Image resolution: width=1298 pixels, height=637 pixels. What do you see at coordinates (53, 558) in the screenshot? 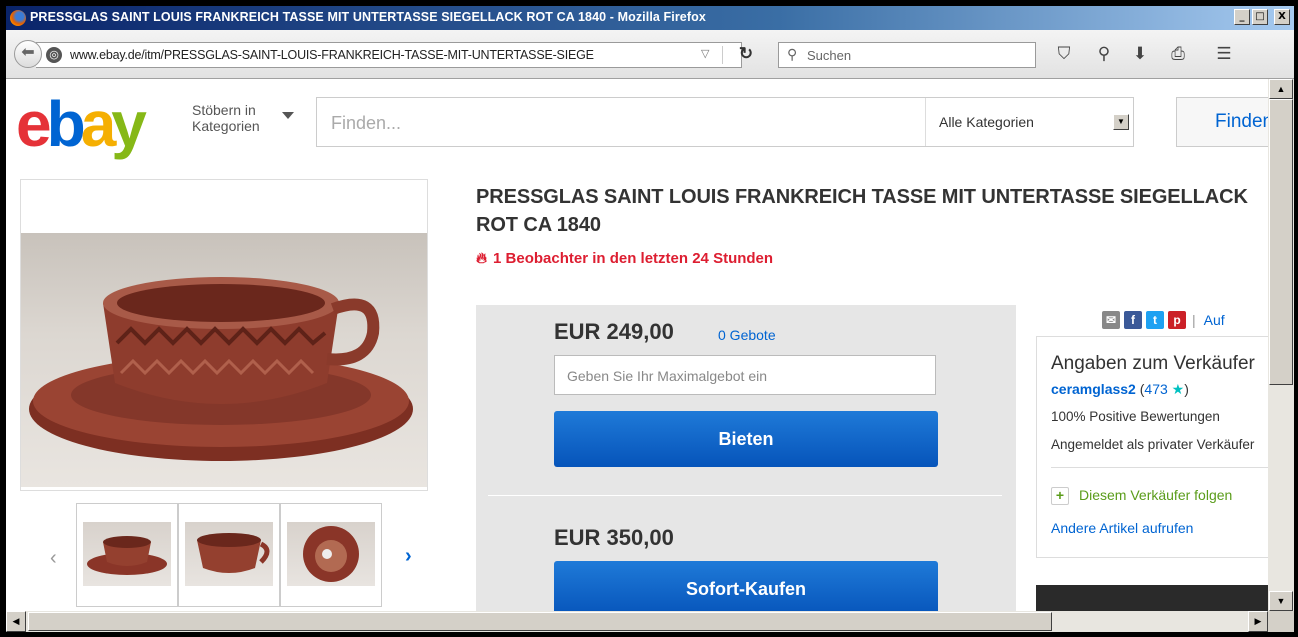
I see `chevron-left-icon: ‹` at bounding box center [53, 558].